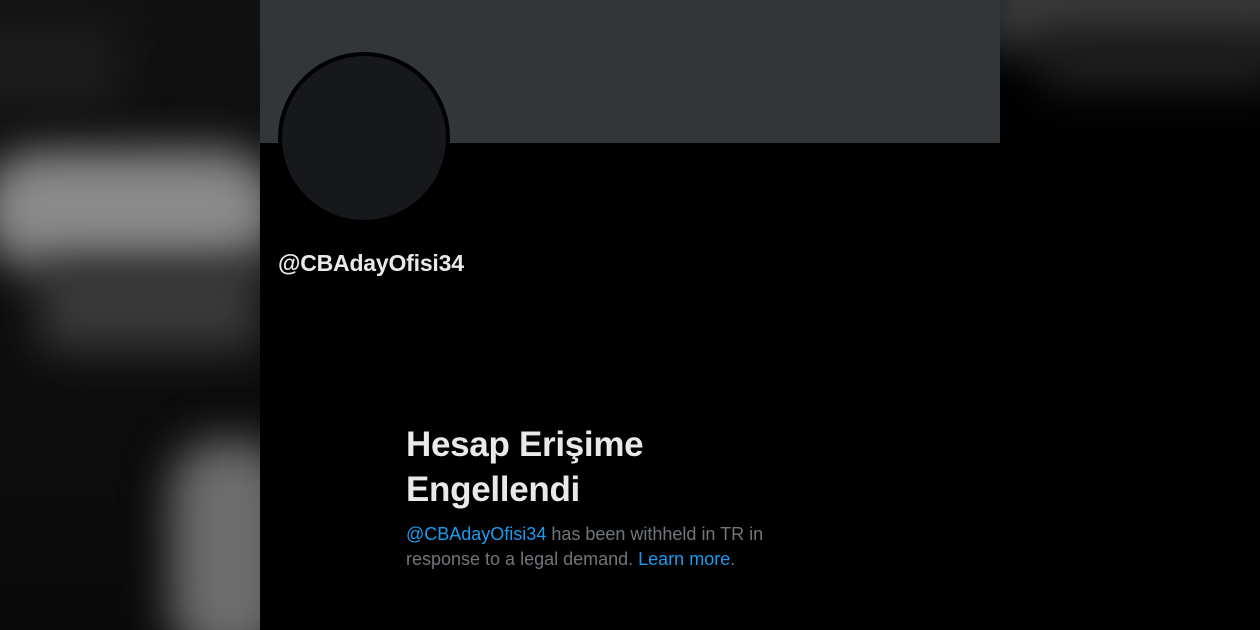  I want to click on withheld-title: Hesap Erişime Engellendi, so click(616, 467).